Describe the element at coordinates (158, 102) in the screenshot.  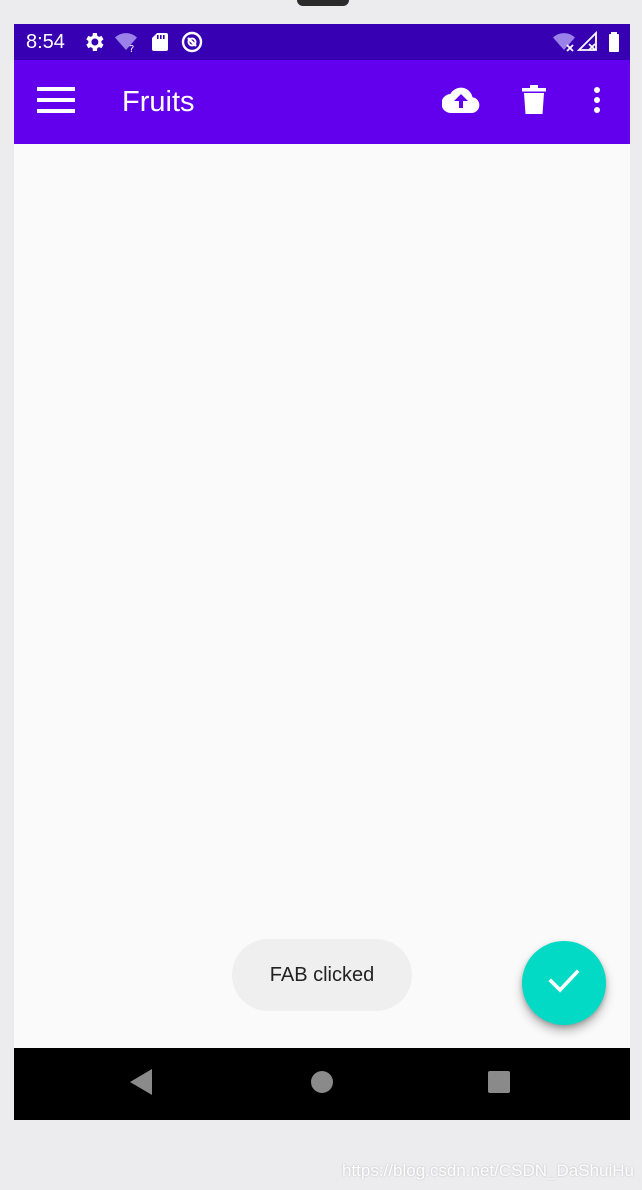
I see `app-title: Fruits` at that location.